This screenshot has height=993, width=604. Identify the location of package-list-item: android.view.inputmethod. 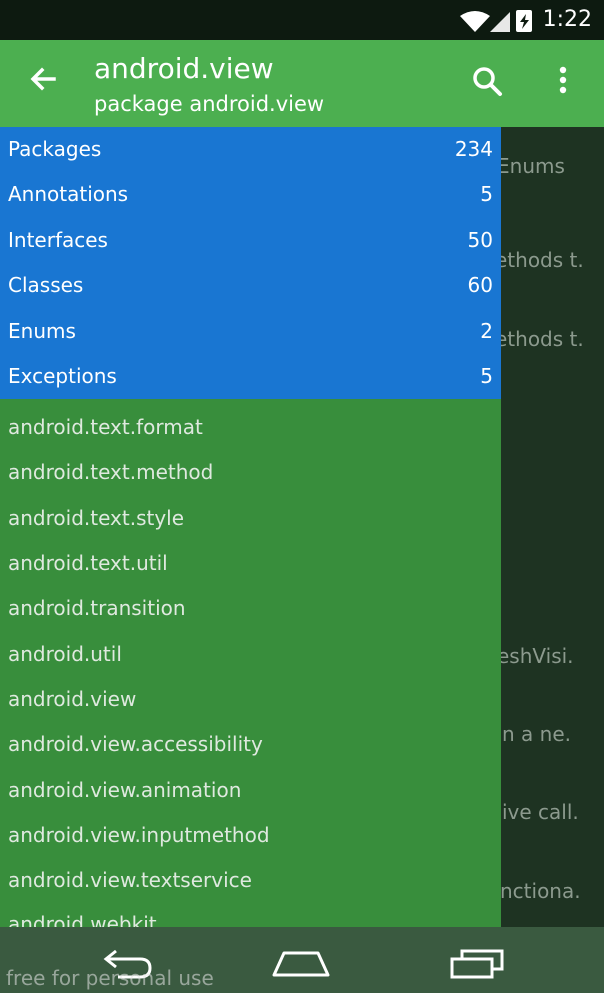
(139, 835).